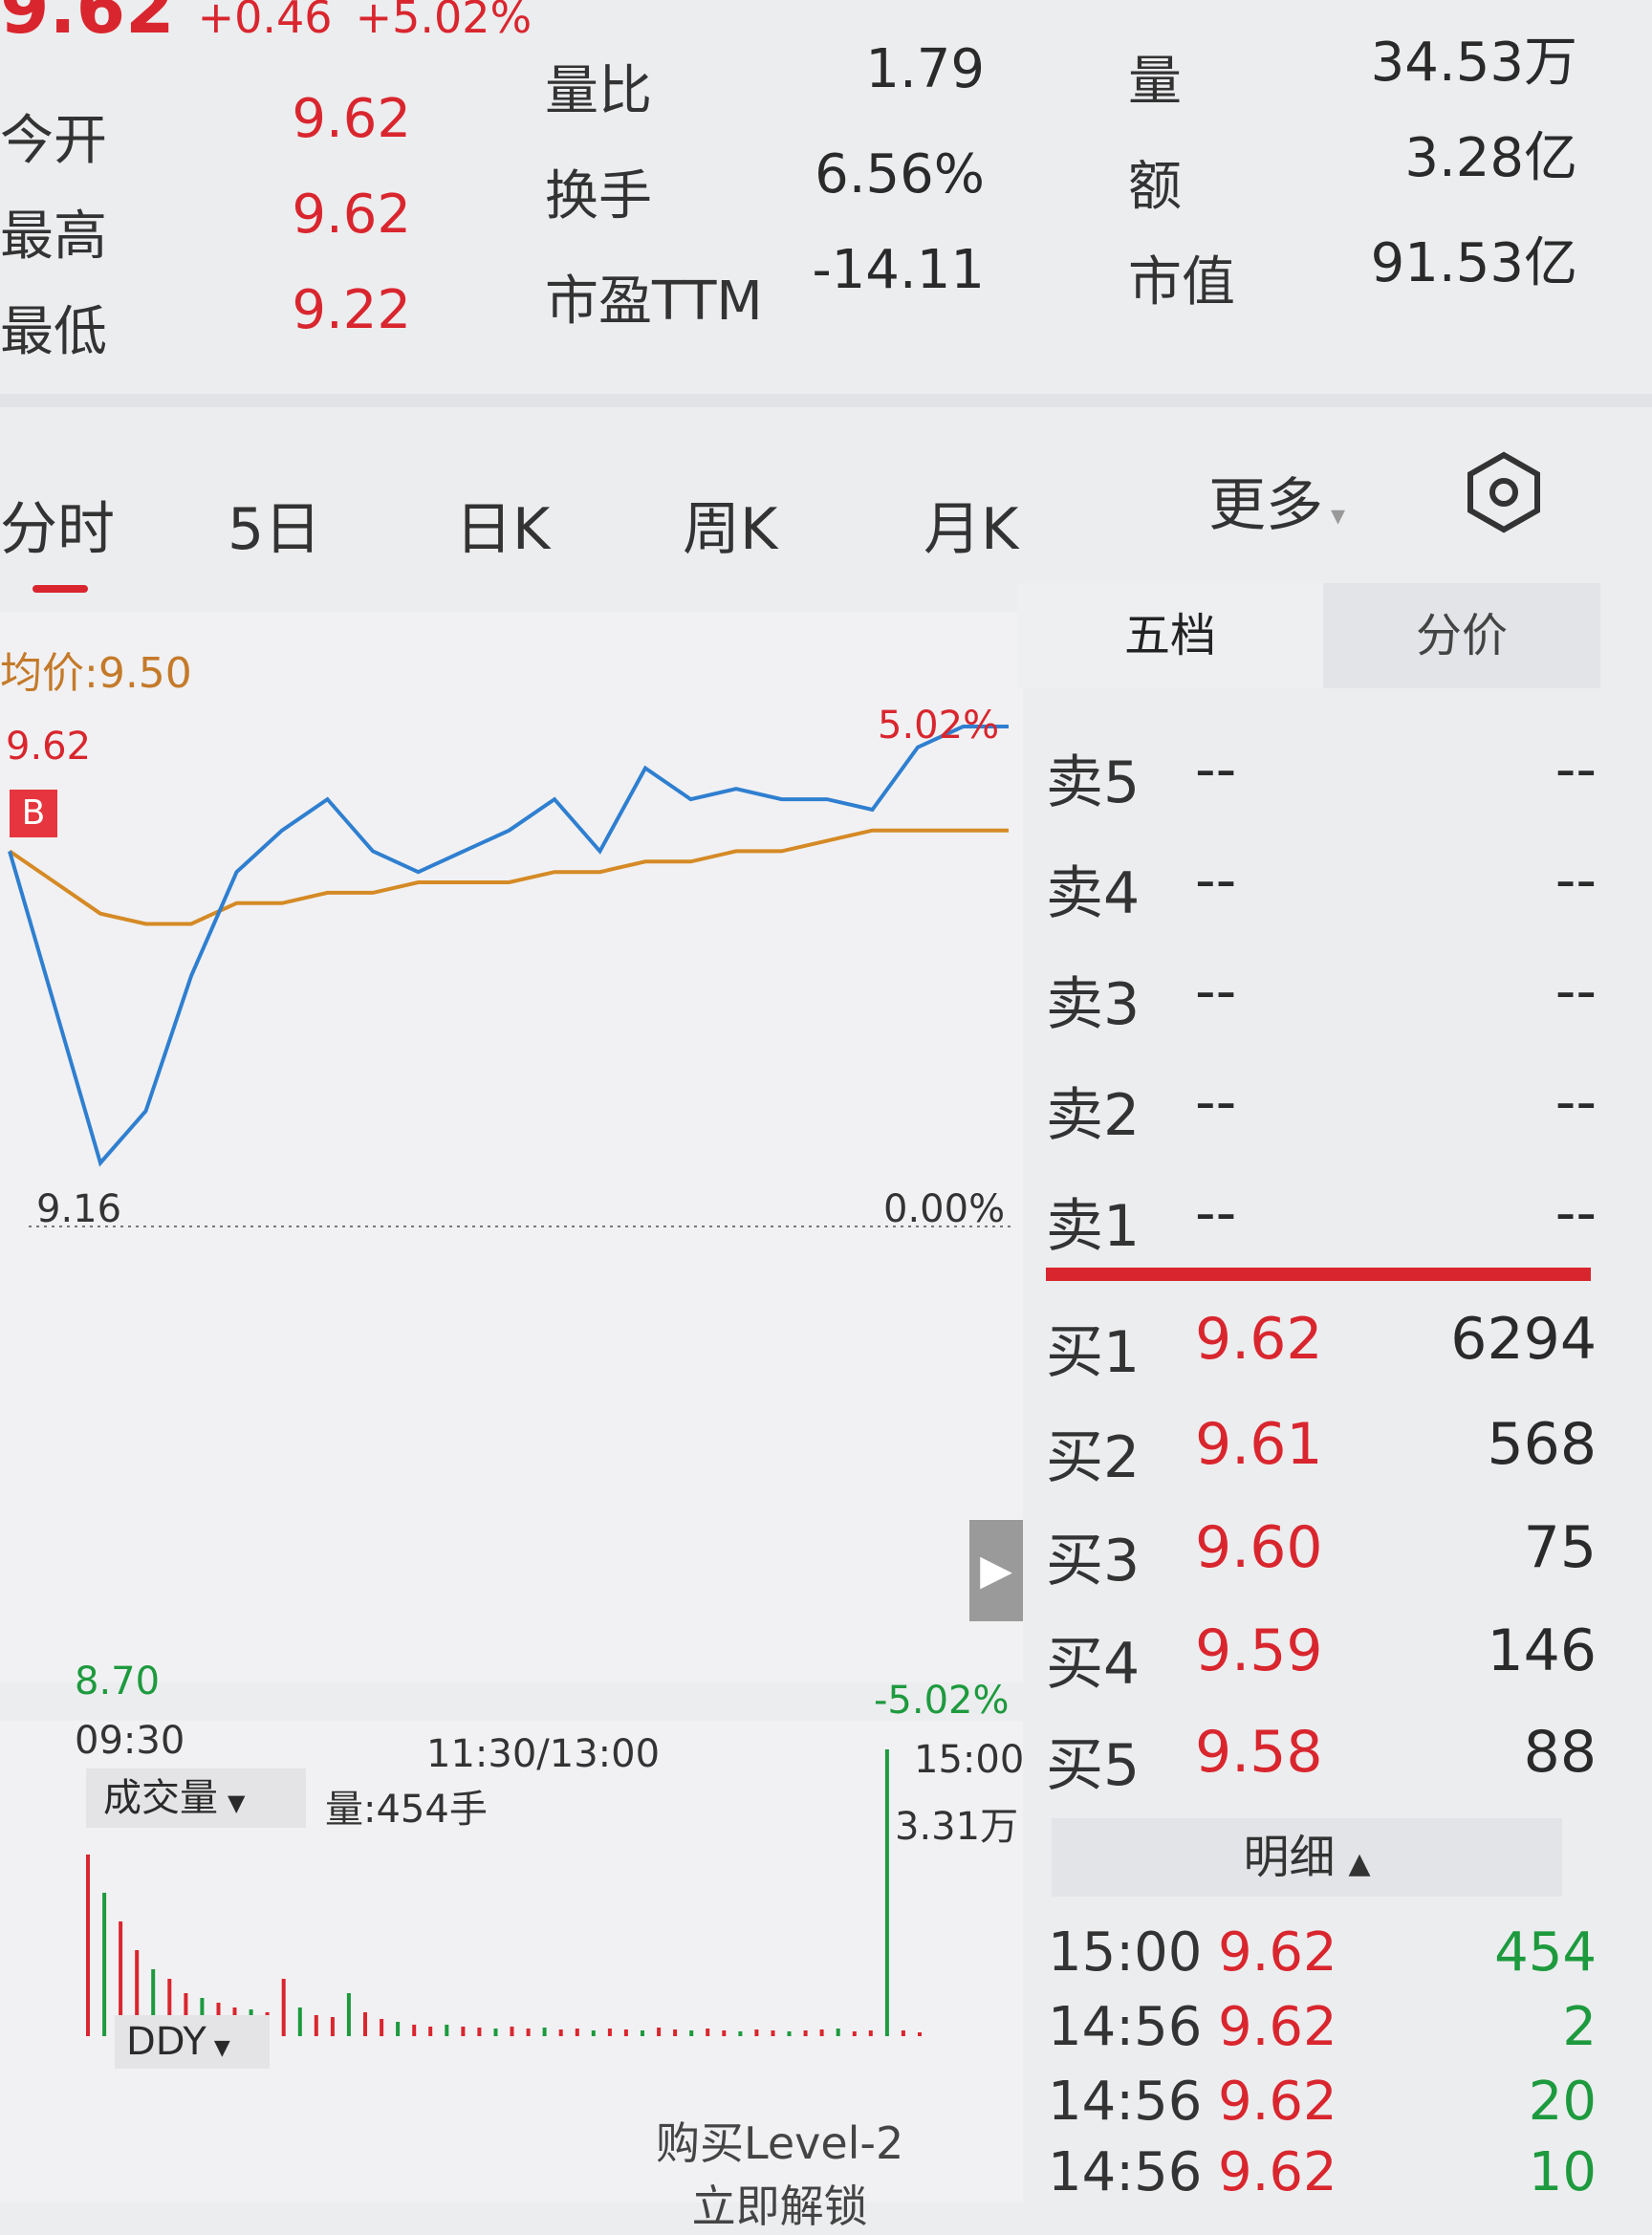  What do you see at coordinates (654, 302) in the screenshot?
I see `stat-label: 市盈TTM` at bounding box center [654, 302].